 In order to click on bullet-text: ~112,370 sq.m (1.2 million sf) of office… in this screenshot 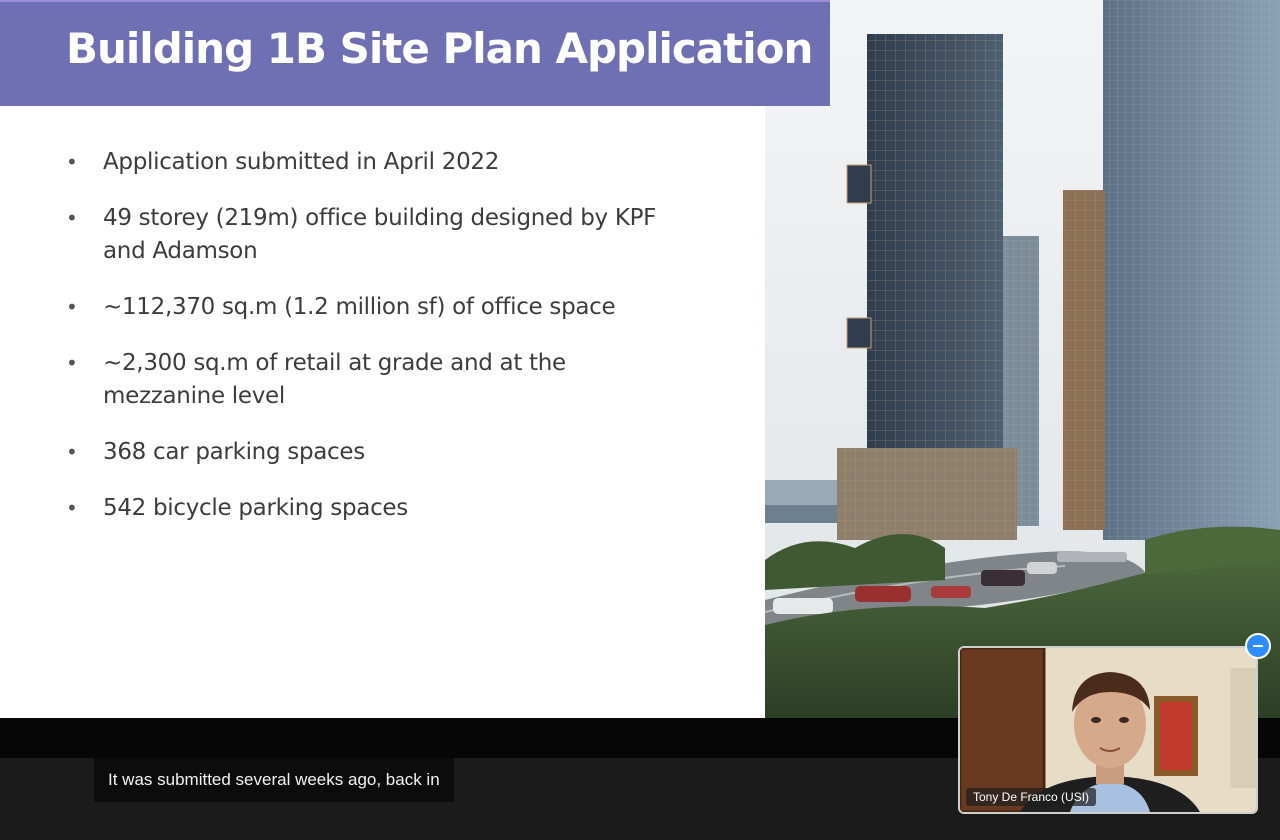, I will do `click(359, 307)`.